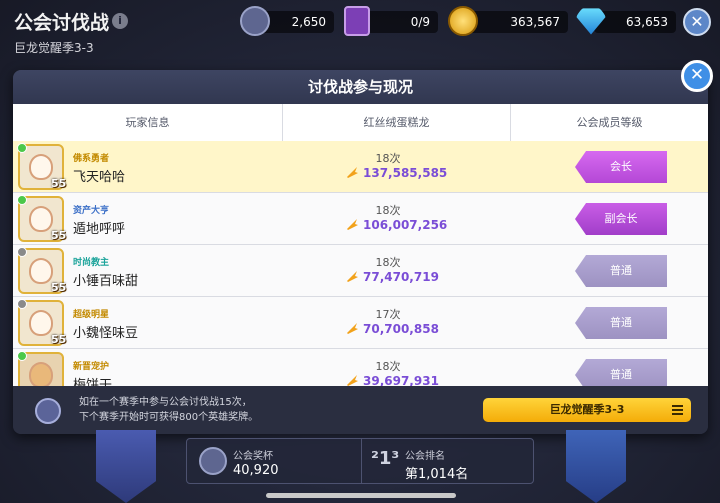  I want to click on hero-medal-icon, so click(48, 411).